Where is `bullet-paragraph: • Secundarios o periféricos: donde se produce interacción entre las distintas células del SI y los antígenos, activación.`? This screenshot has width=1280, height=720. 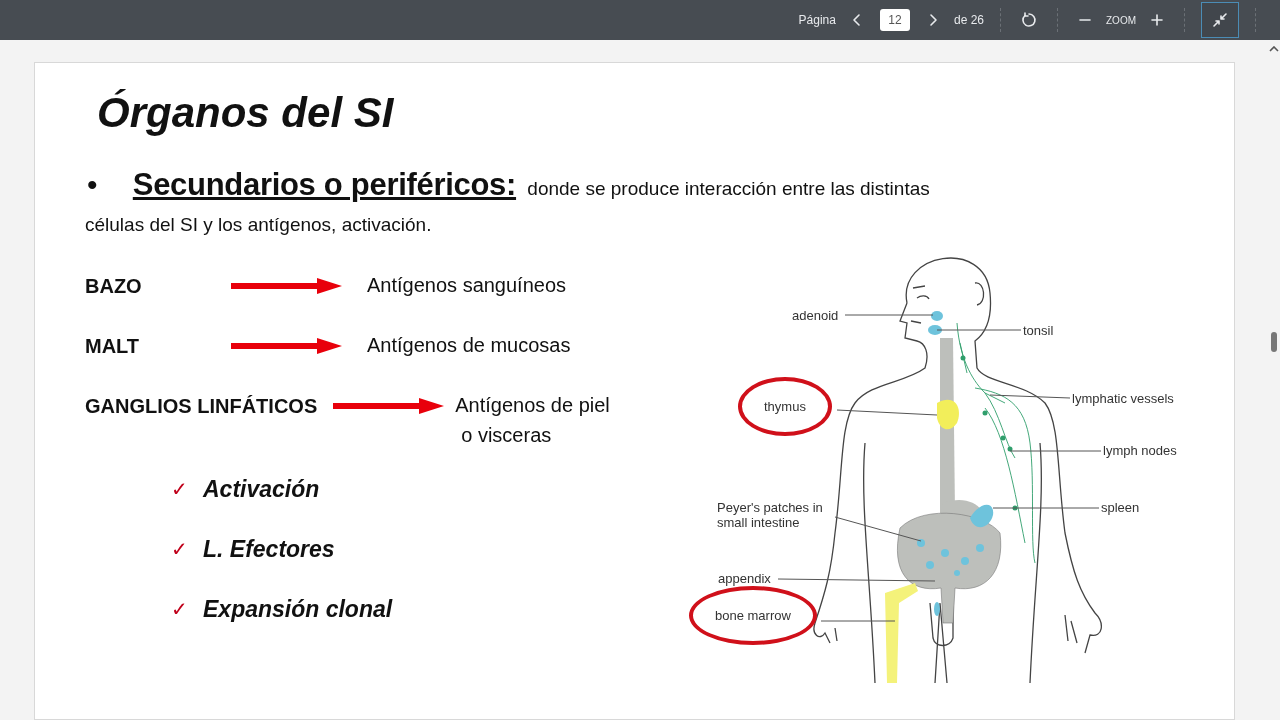
bullet-paragraph: • Secundarios o periféricos: donde se produce interacción entre las distintas células del SI y los antígenos, activación. is located at coordinates (508, 202).